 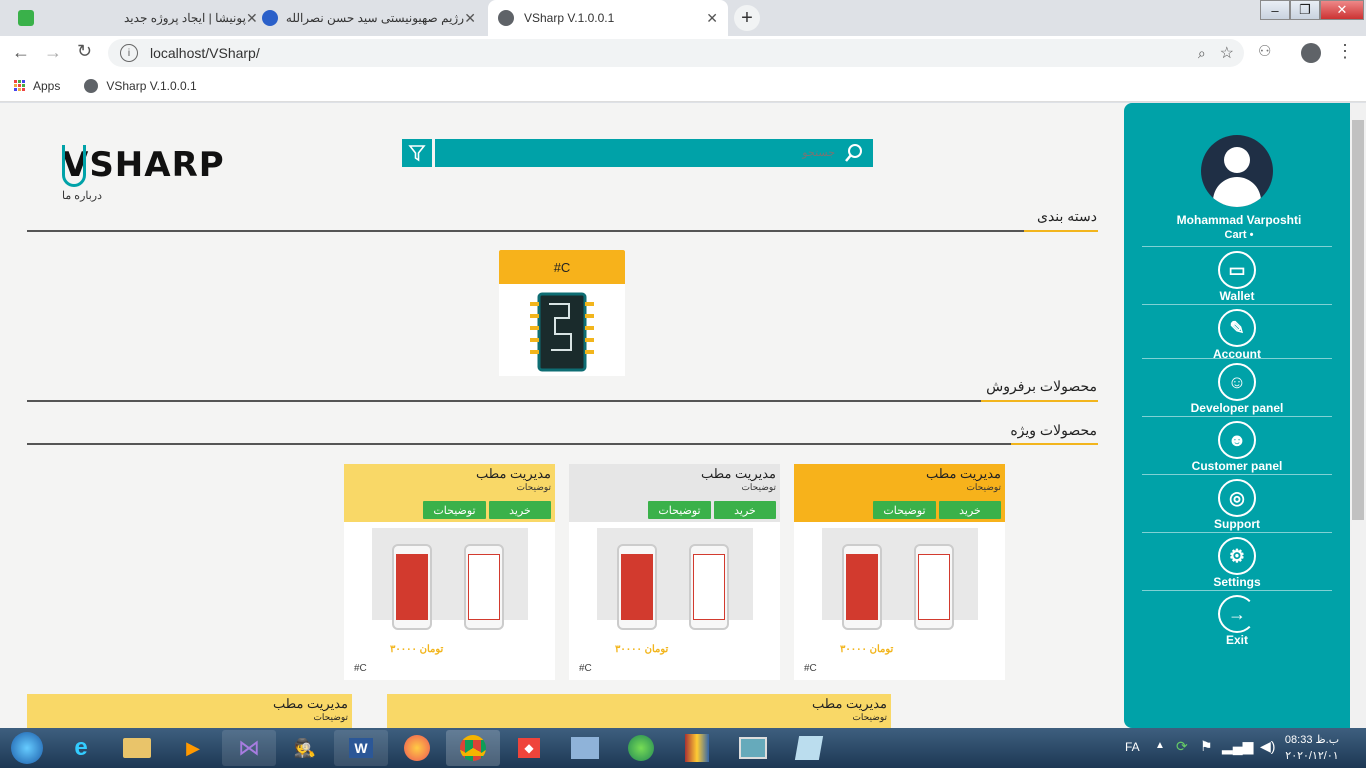 What do you see at coordinates (270, 18) in the screenshot?
I see `news-site-icon` at bounding box center [270, 18].